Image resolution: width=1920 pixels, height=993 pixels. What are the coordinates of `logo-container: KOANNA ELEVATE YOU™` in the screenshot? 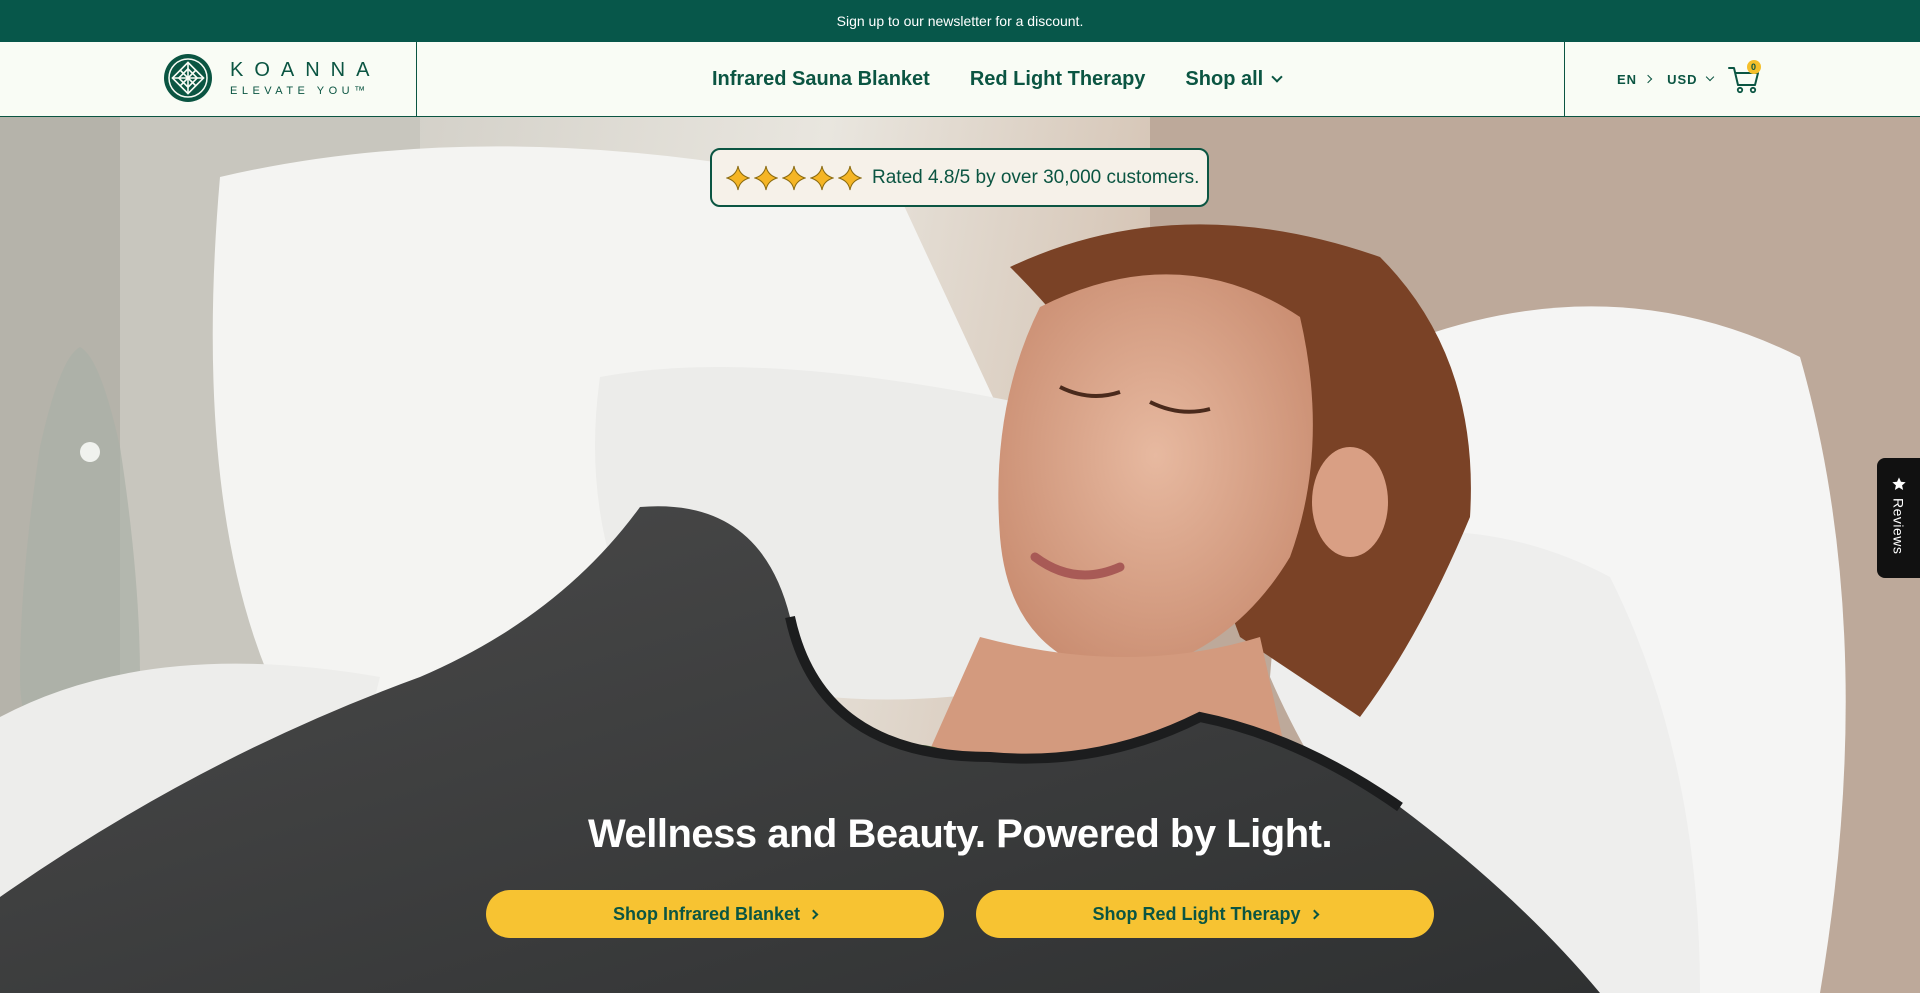 It's located at (208, 79).